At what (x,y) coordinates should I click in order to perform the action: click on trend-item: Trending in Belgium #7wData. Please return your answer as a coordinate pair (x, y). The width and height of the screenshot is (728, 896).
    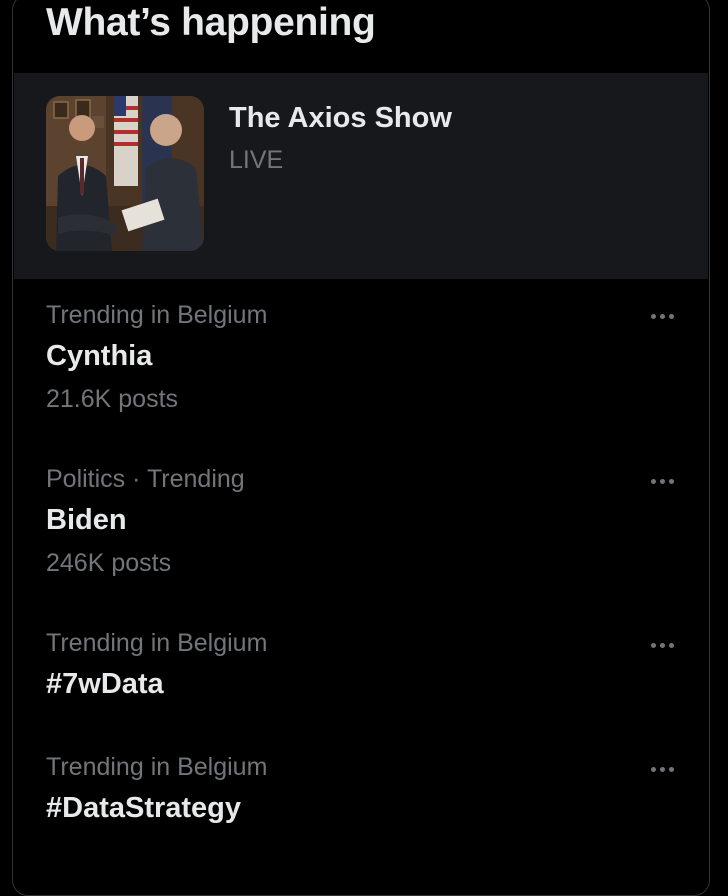
    Looking at the image, I should click on (361, 684).